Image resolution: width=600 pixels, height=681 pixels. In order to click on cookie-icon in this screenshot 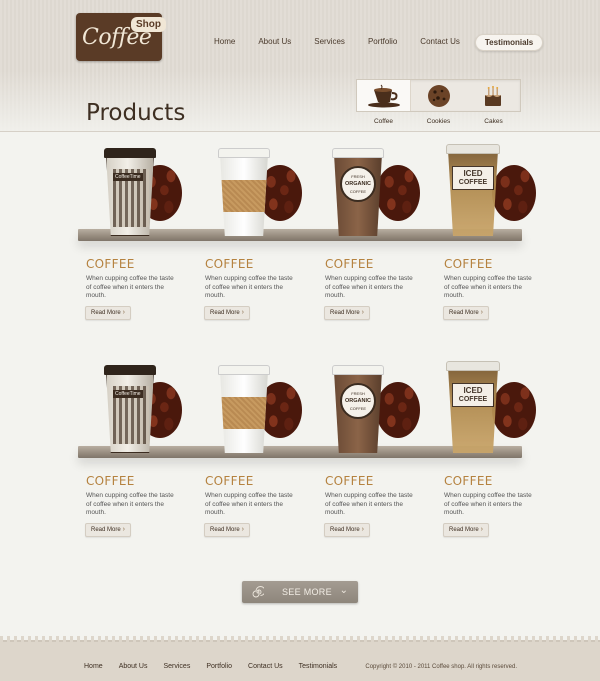, I will do `click(438, 95)`.